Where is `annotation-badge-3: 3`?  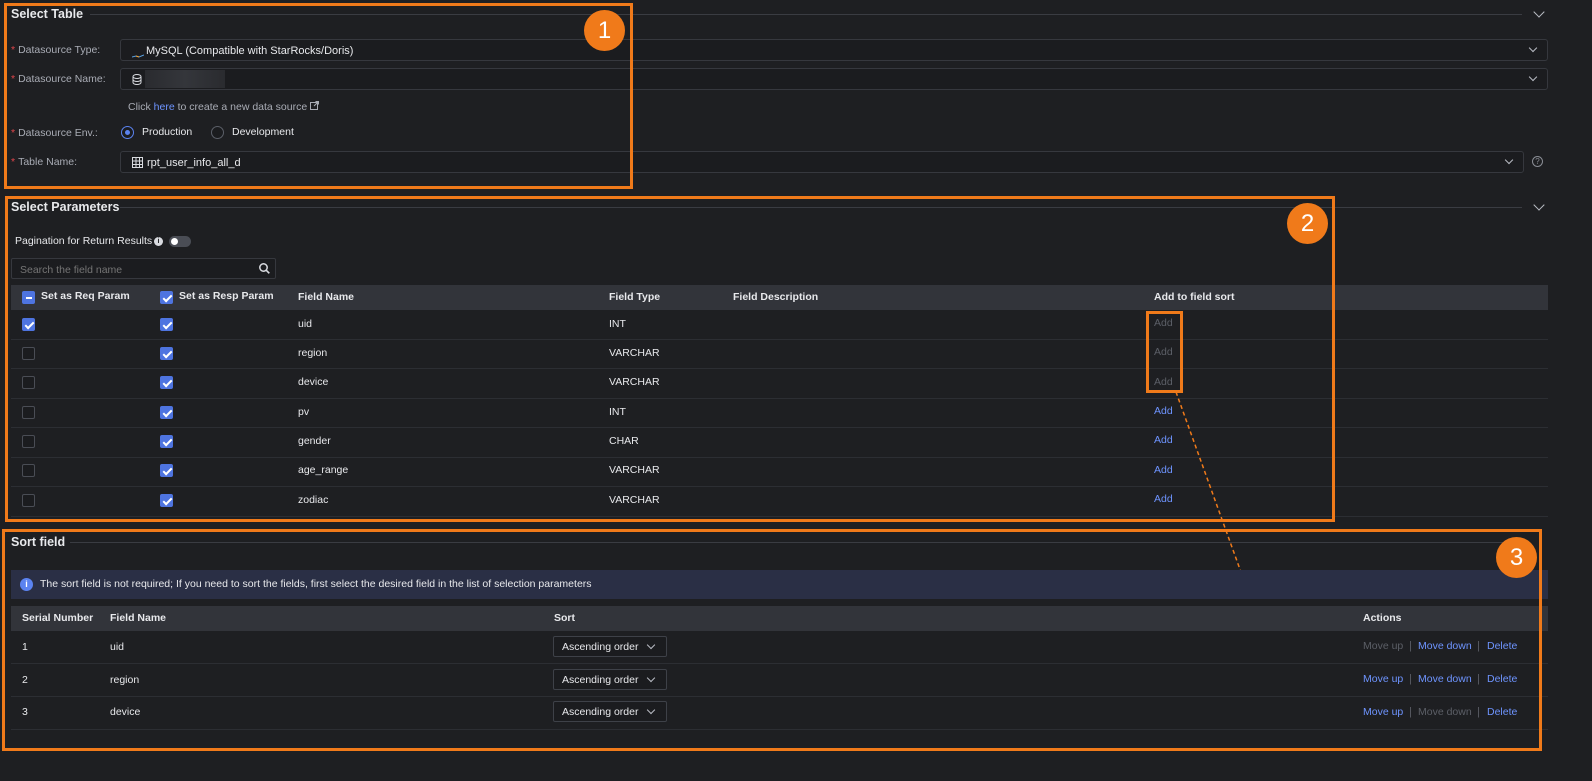 annotation-badge-3: 3 is located at coordinates (1516, 557).